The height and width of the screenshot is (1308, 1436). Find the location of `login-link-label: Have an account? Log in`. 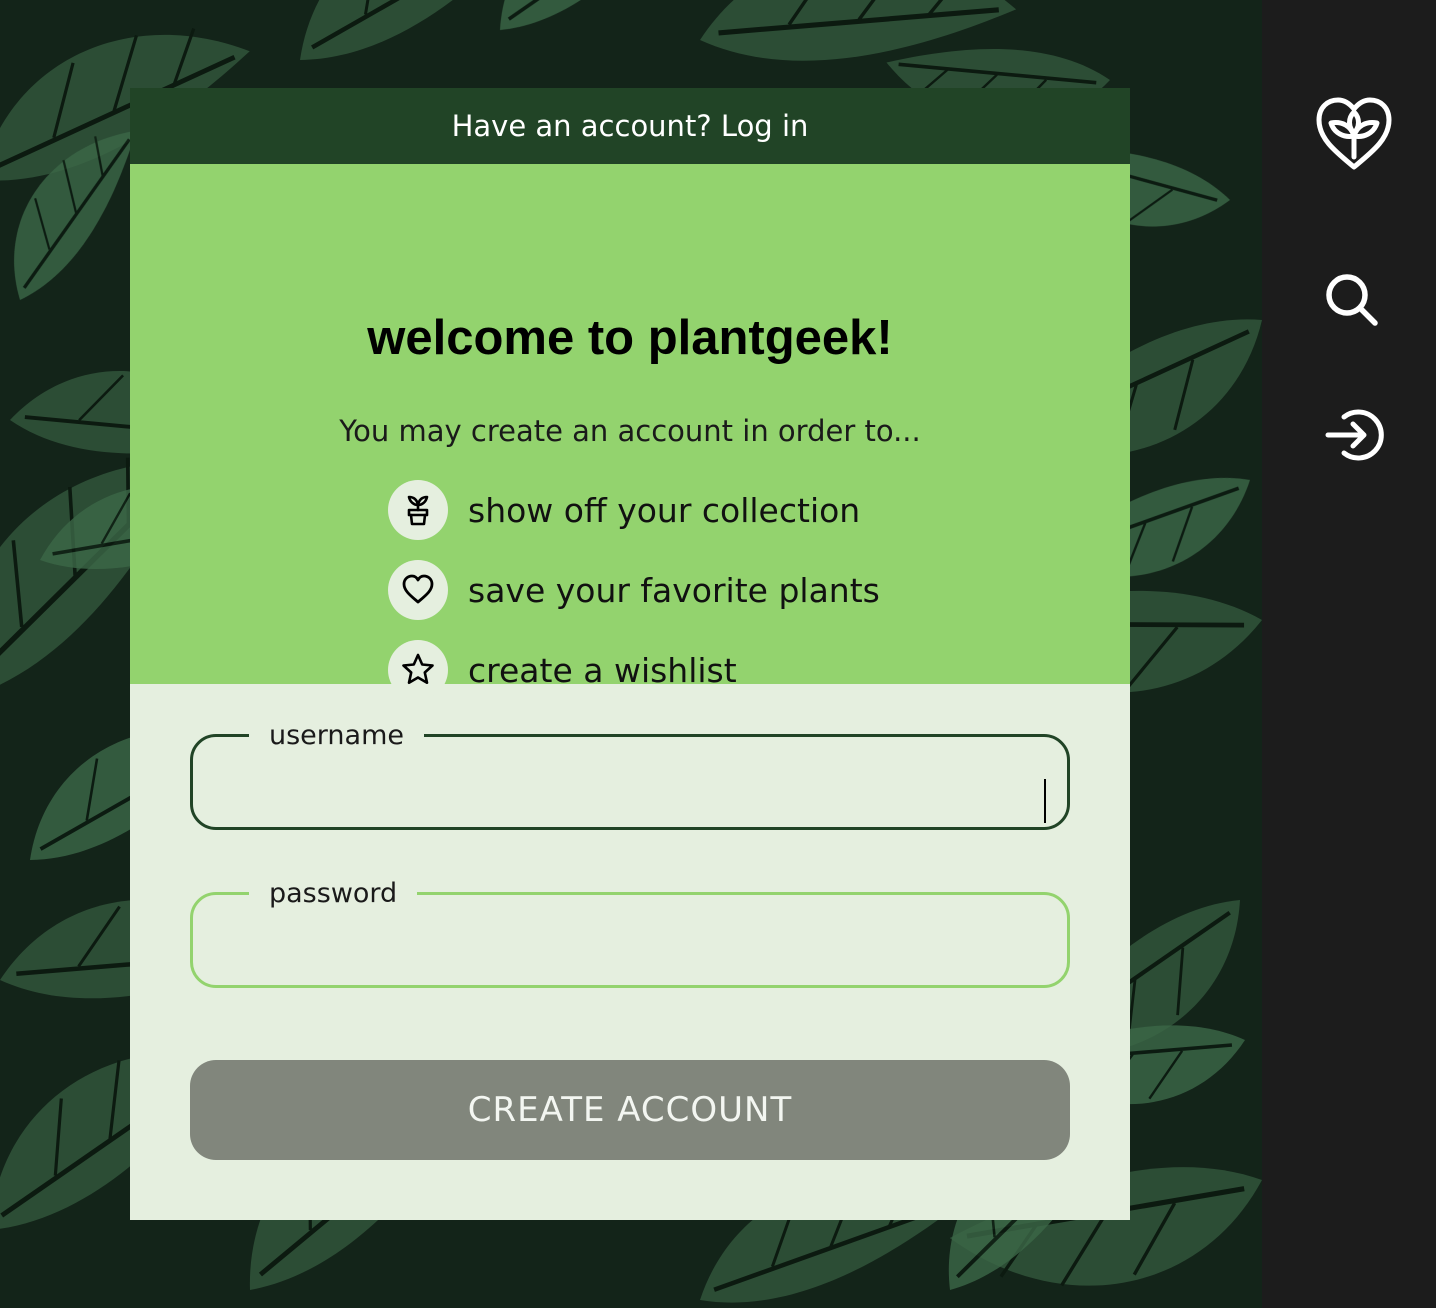

login-link-label: Have an account? Log in is located at coordinates (630, 126).